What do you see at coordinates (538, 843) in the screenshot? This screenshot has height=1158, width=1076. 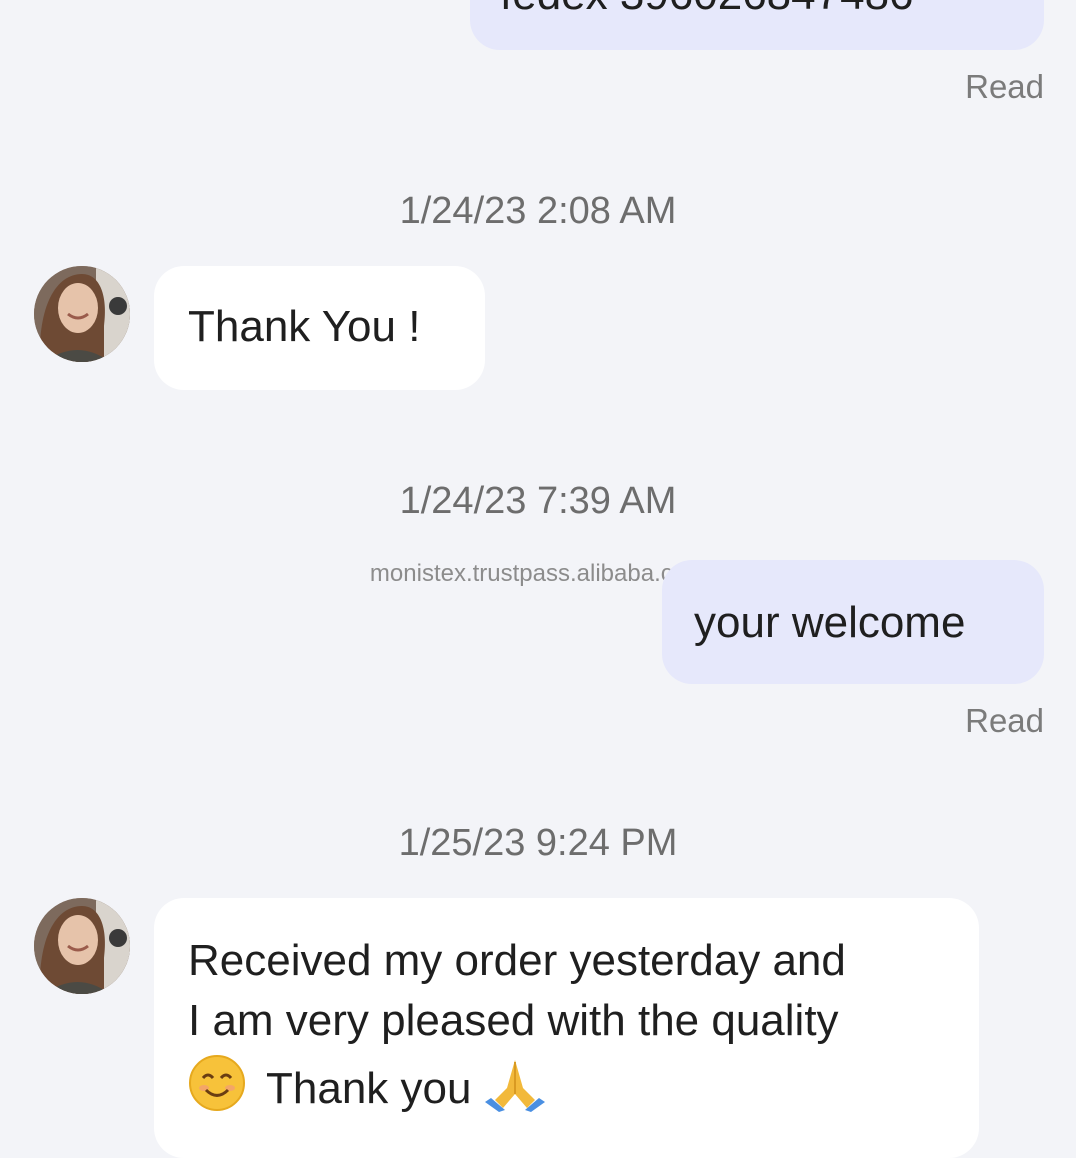 I see `message-timestamp: 1/25/23 9:24 PM` at bounding box center [538, 843].